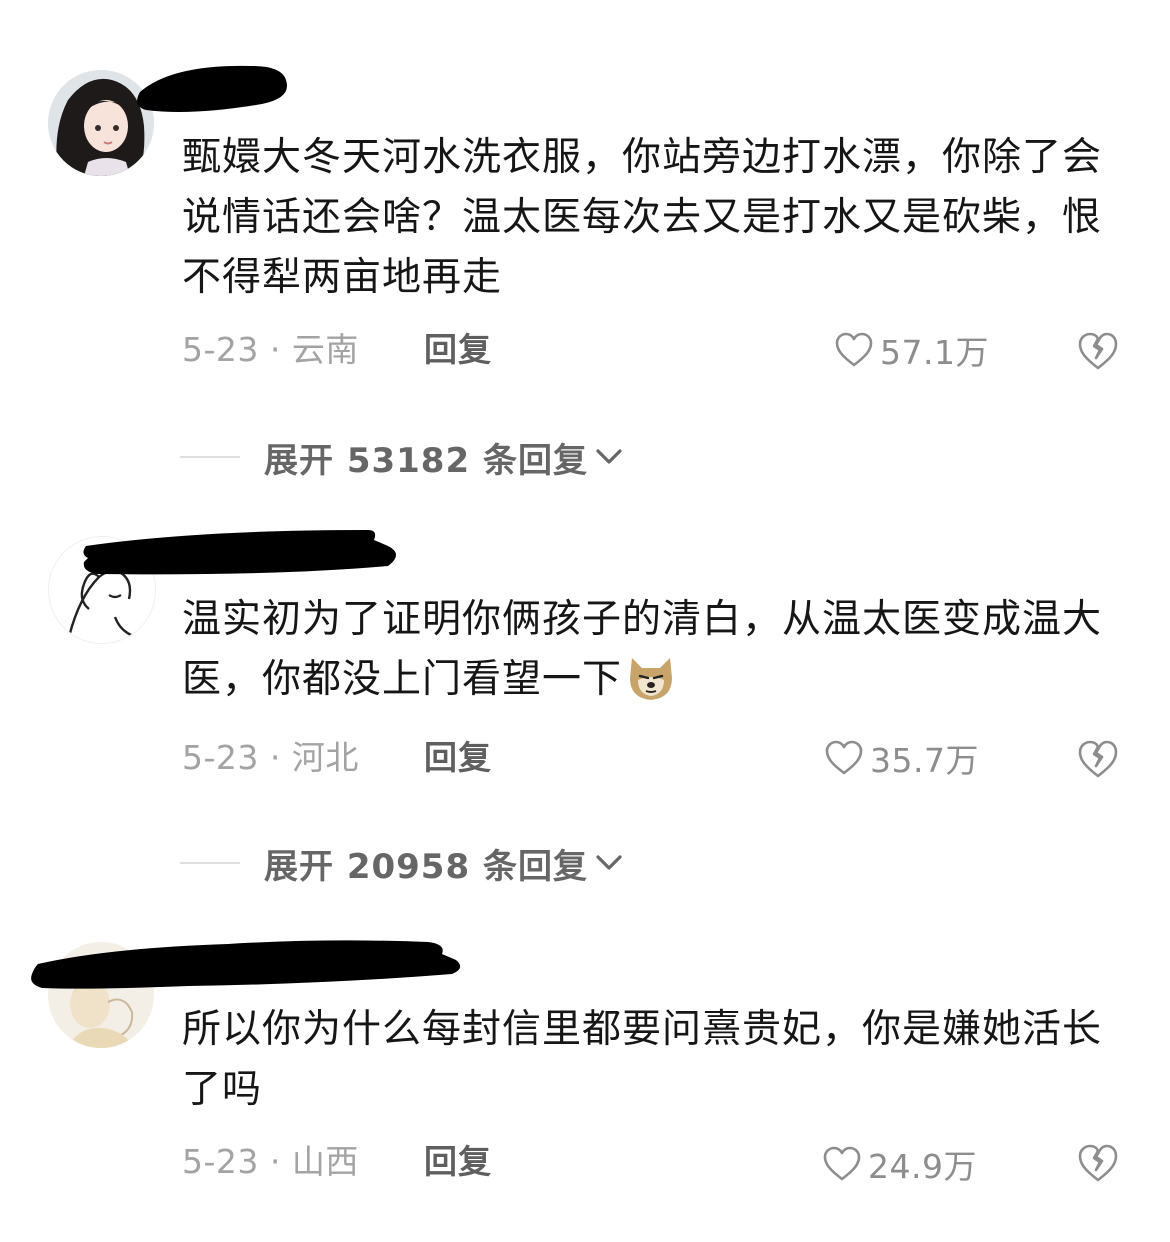 This screenshot has height=1242, width=1170. What do you see at coordinates (270, 757) in the screenshot?
I see `comment-meta: 5-23 · 河北` at bounding box center [270, 757].